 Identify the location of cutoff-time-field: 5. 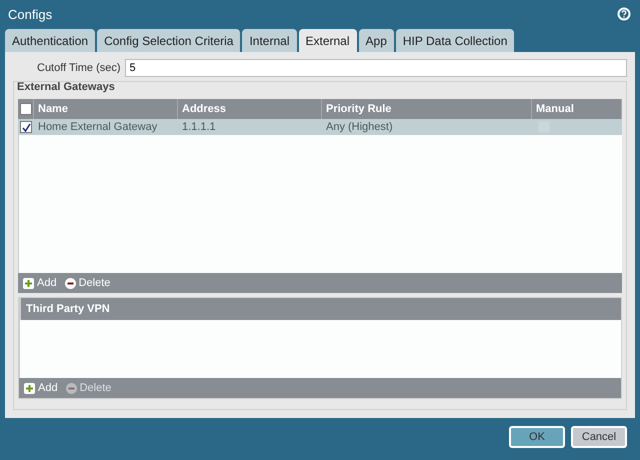
(375, 68).